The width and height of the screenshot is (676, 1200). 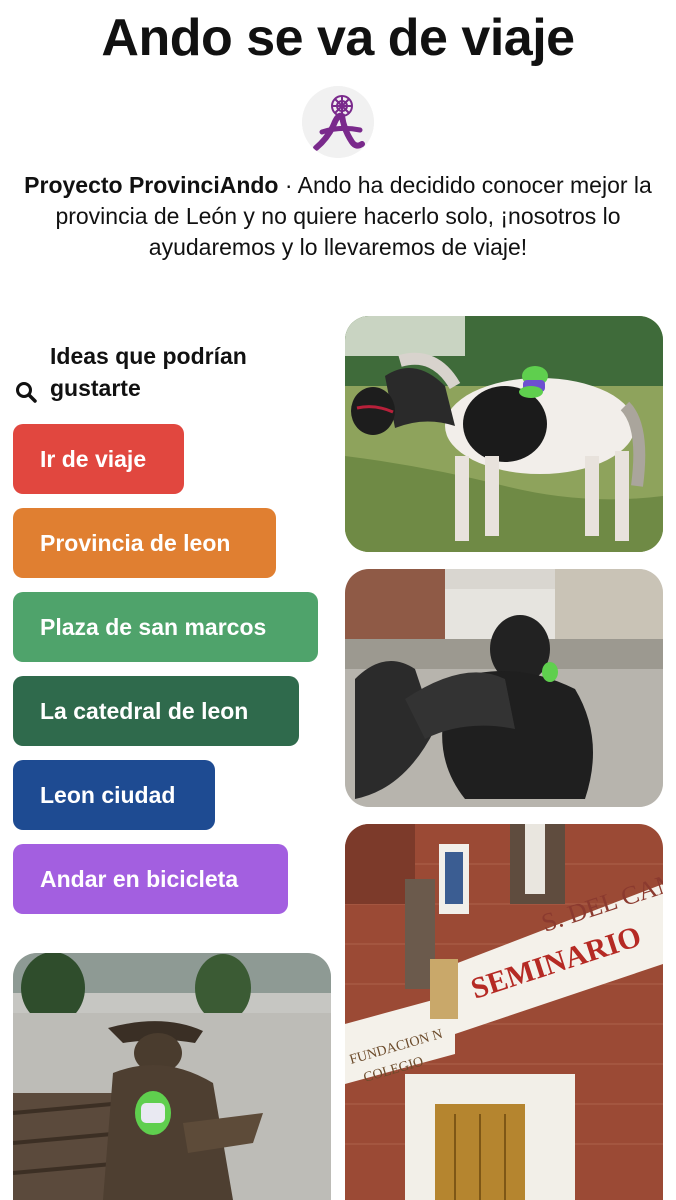 I want to click on search-icon, so click(x=26, y=392).